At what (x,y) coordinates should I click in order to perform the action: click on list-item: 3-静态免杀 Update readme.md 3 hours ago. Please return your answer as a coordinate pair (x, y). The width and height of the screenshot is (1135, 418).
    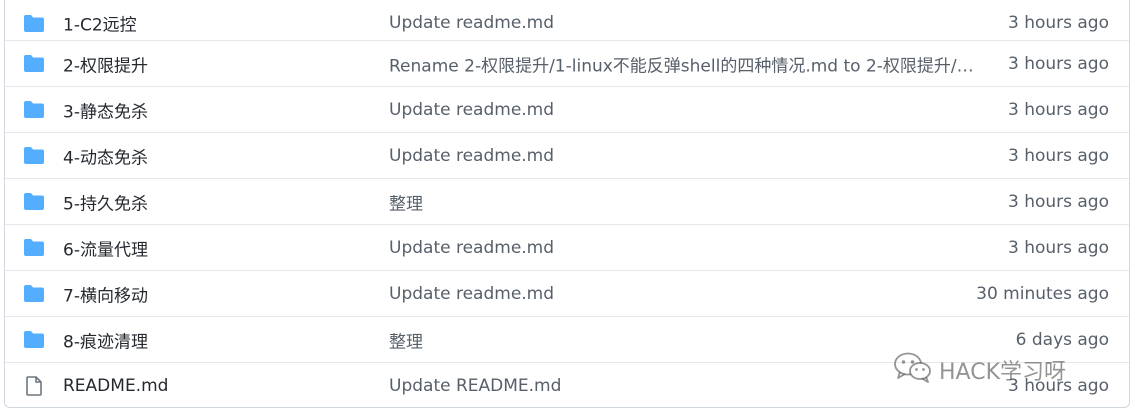
    Looking at the image, I should click on (567, 109).